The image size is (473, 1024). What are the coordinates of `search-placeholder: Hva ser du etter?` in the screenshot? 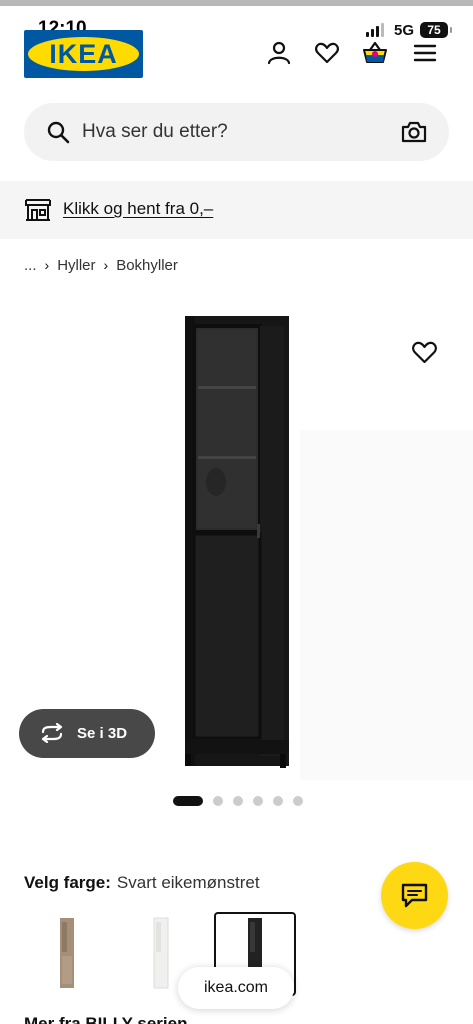 It's located at (155, 132).